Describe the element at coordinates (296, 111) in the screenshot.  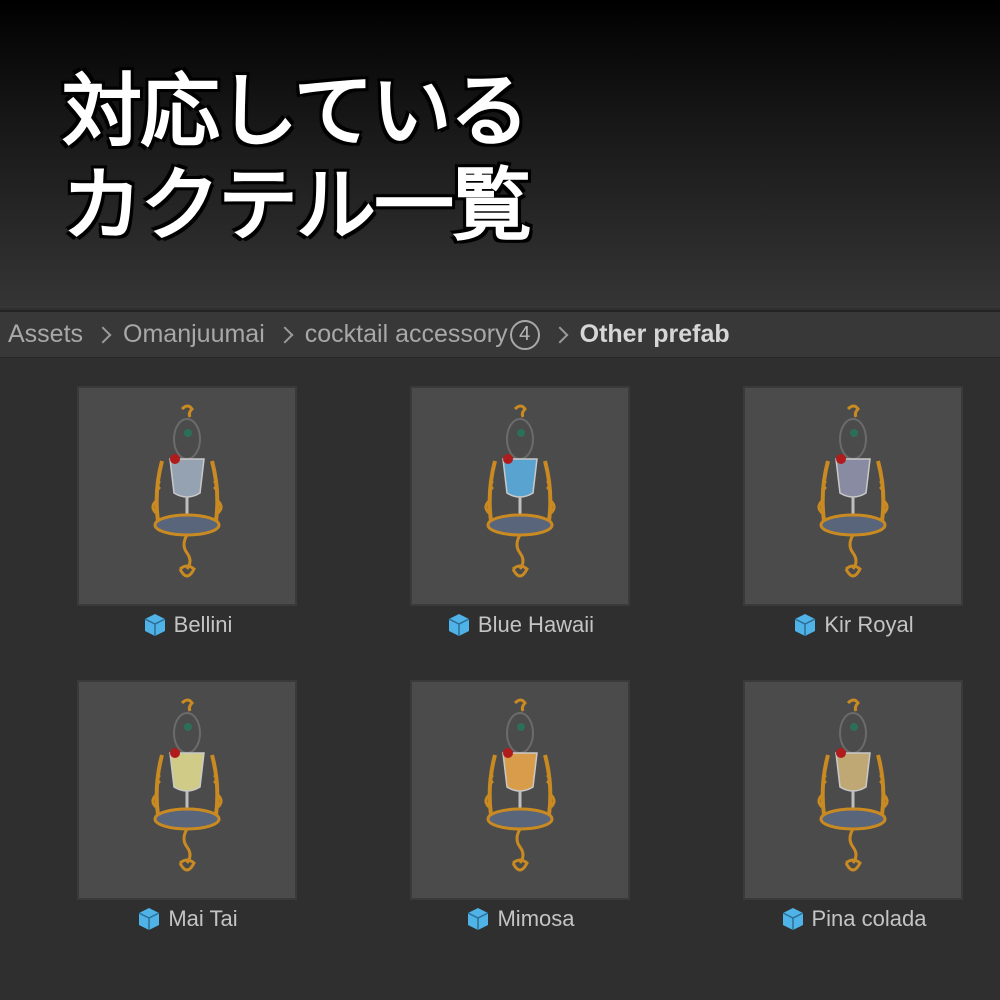
I see `headline-line-1: 対応している` at that location.